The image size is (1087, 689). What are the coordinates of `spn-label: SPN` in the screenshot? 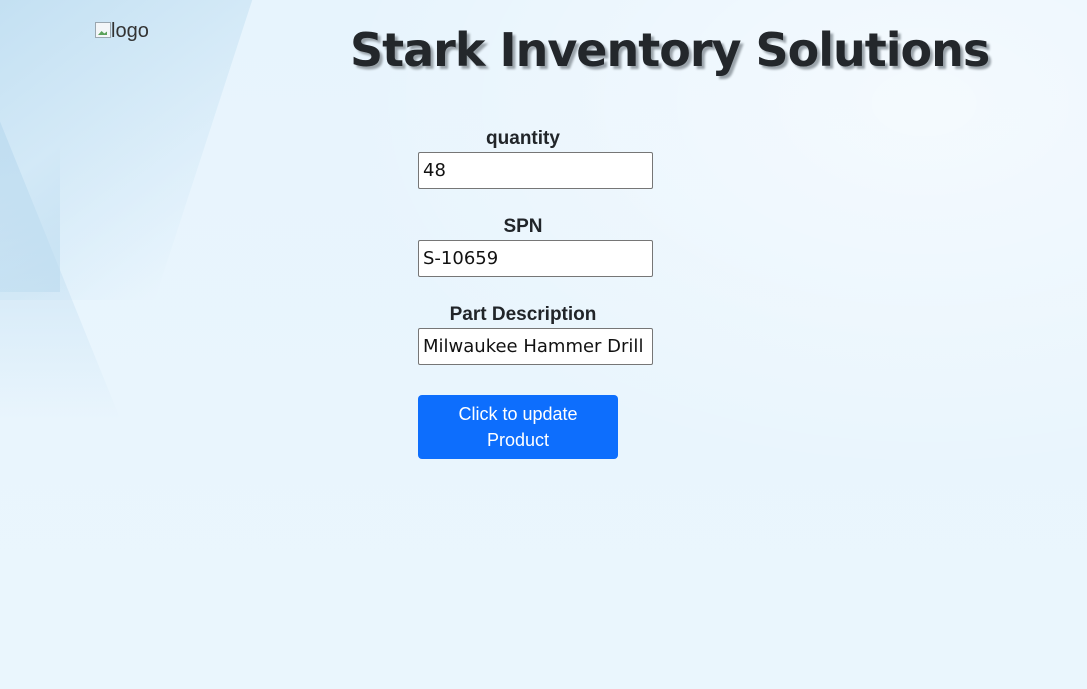 It's located at (523, 226).